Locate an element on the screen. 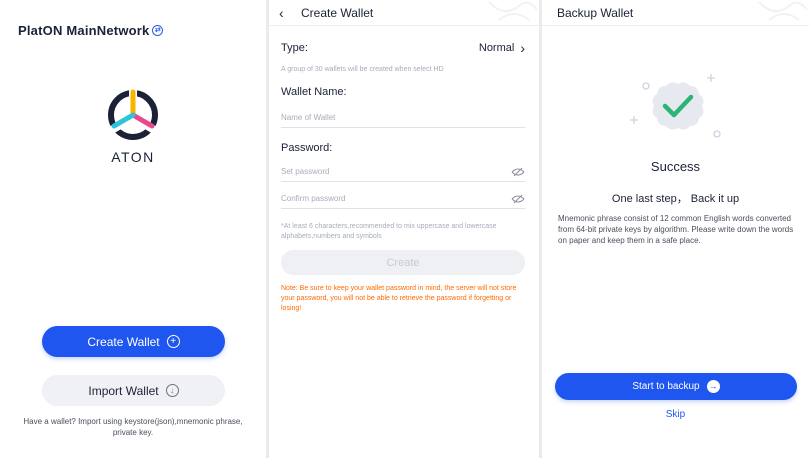  switch-icon: ⇄ is located at coordinates (158, 30).